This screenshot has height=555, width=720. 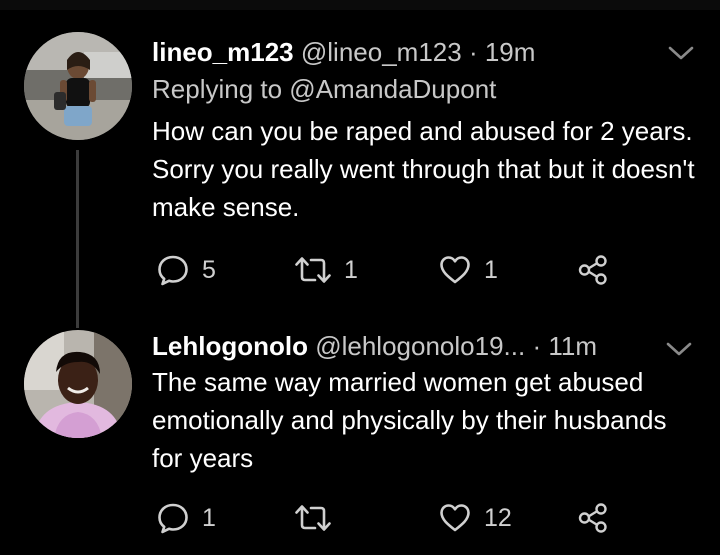 I want to click on thread-line, so click(x=77, y=239).